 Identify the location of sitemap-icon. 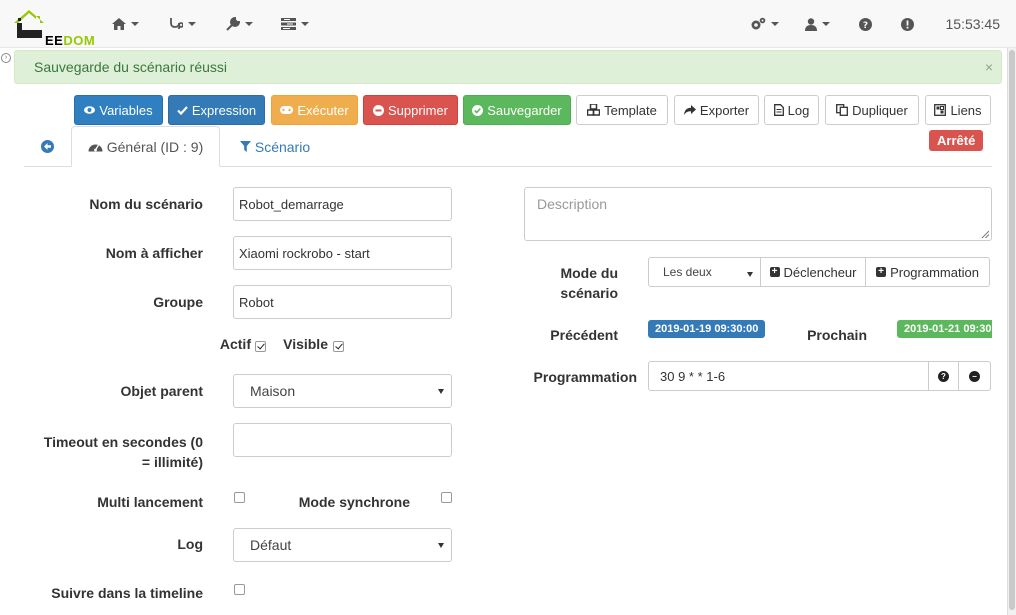
(940, 110).